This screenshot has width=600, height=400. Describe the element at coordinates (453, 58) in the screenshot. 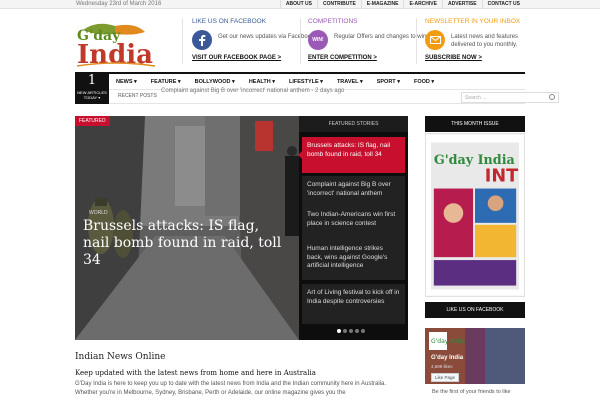

I see `subscribe-link: SUBSCRIBE NOW >` at that location.